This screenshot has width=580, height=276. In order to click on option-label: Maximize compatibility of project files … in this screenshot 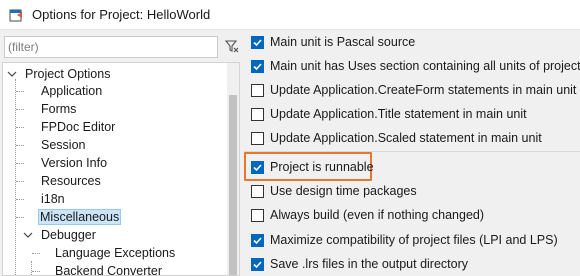, I will do `click(414, 240)`.